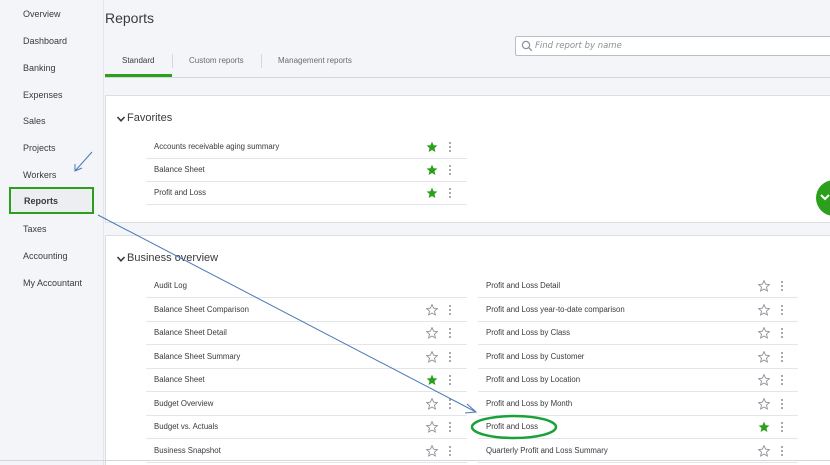 This screenshot has width=830, height=465. What do you see at coordinates (638, 357) in the screenshot?
I see `report-row: Profit and Loss by Customer` at bounding box center [638, 357].